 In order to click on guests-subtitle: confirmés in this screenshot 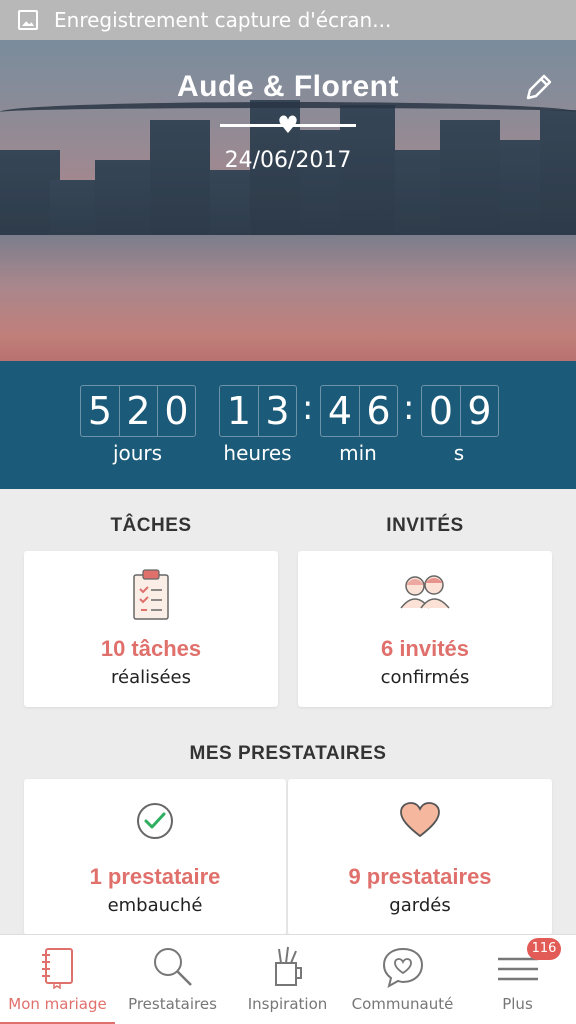, I will do `click(425, 677)`.